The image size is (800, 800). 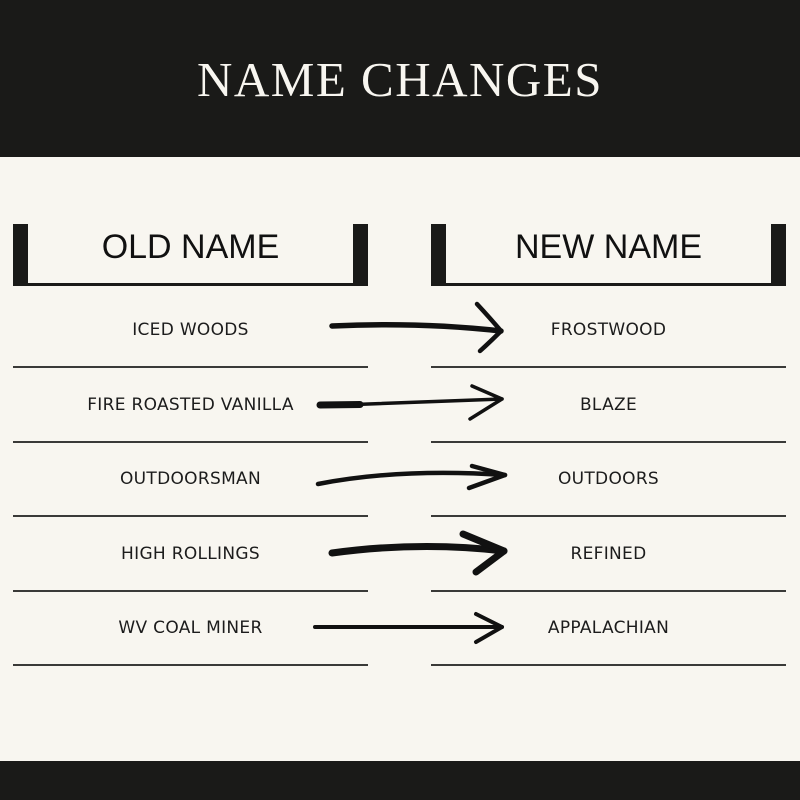 I want to click on new-name-cell: APPALACHIAN, so click(x=608, y=628).